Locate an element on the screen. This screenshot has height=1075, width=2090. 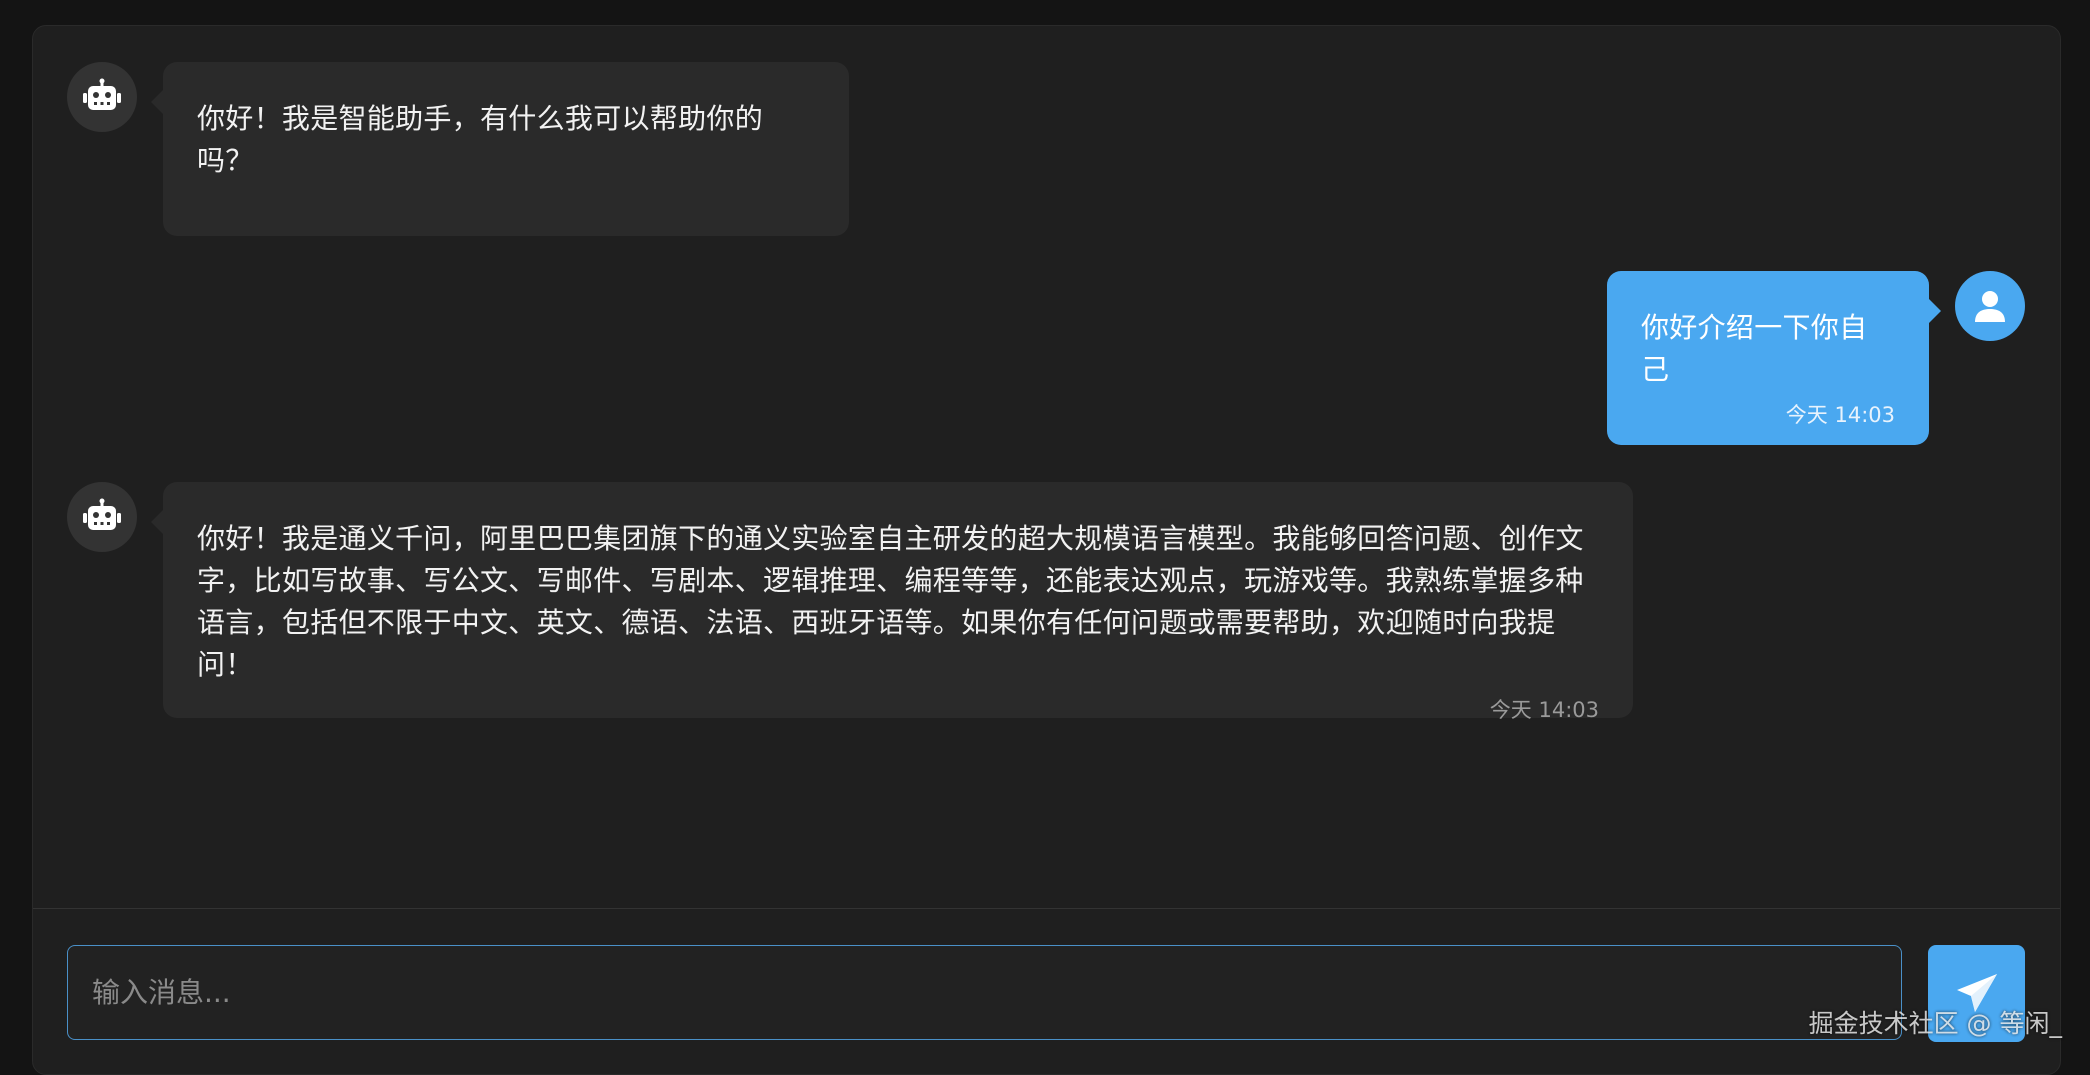
message-bubble: 你好介绍一下你自己 今天 14:03 is located at coordinates (1768, 358).